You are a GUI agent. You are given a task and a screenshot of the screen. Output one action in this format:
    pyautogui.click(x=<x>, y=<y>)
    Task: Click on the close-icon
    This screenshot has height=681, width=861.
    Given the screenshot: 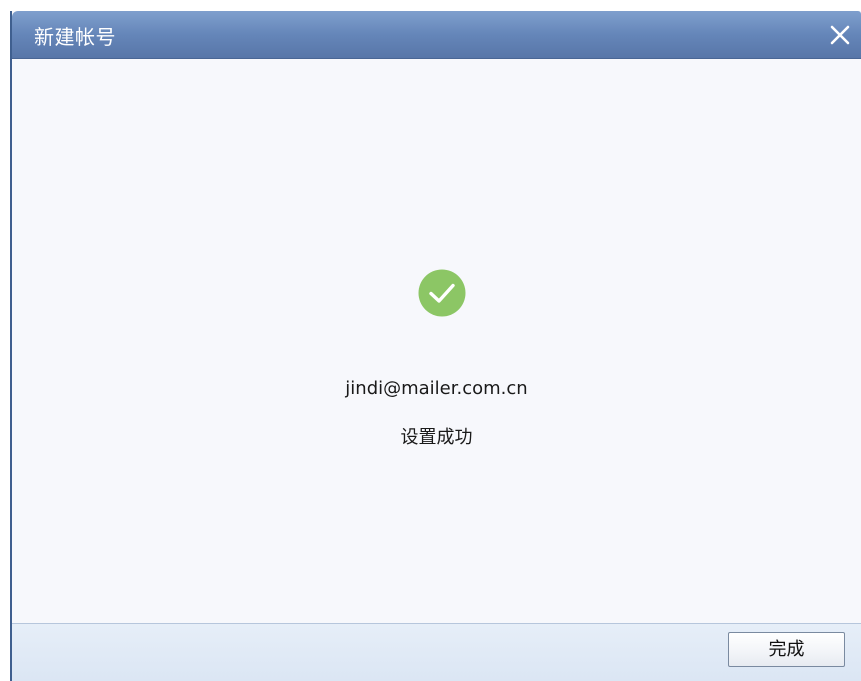 What is the action you would take?
    pyautogui.click(x=840, y=35)
    